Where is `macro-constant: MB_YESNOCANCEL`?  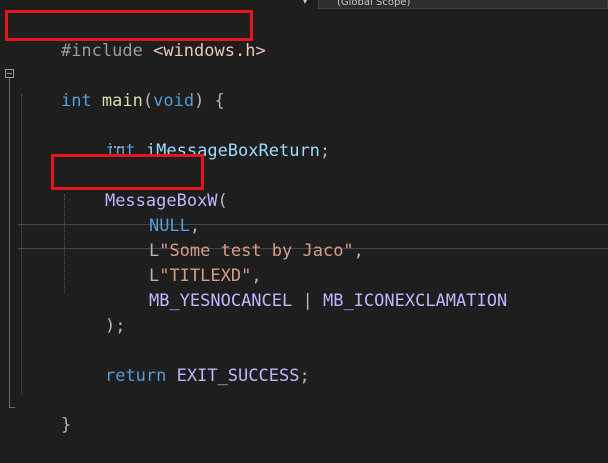 macro-constant: MB_YESNOCANCEL is located at coordinates (220, 301).